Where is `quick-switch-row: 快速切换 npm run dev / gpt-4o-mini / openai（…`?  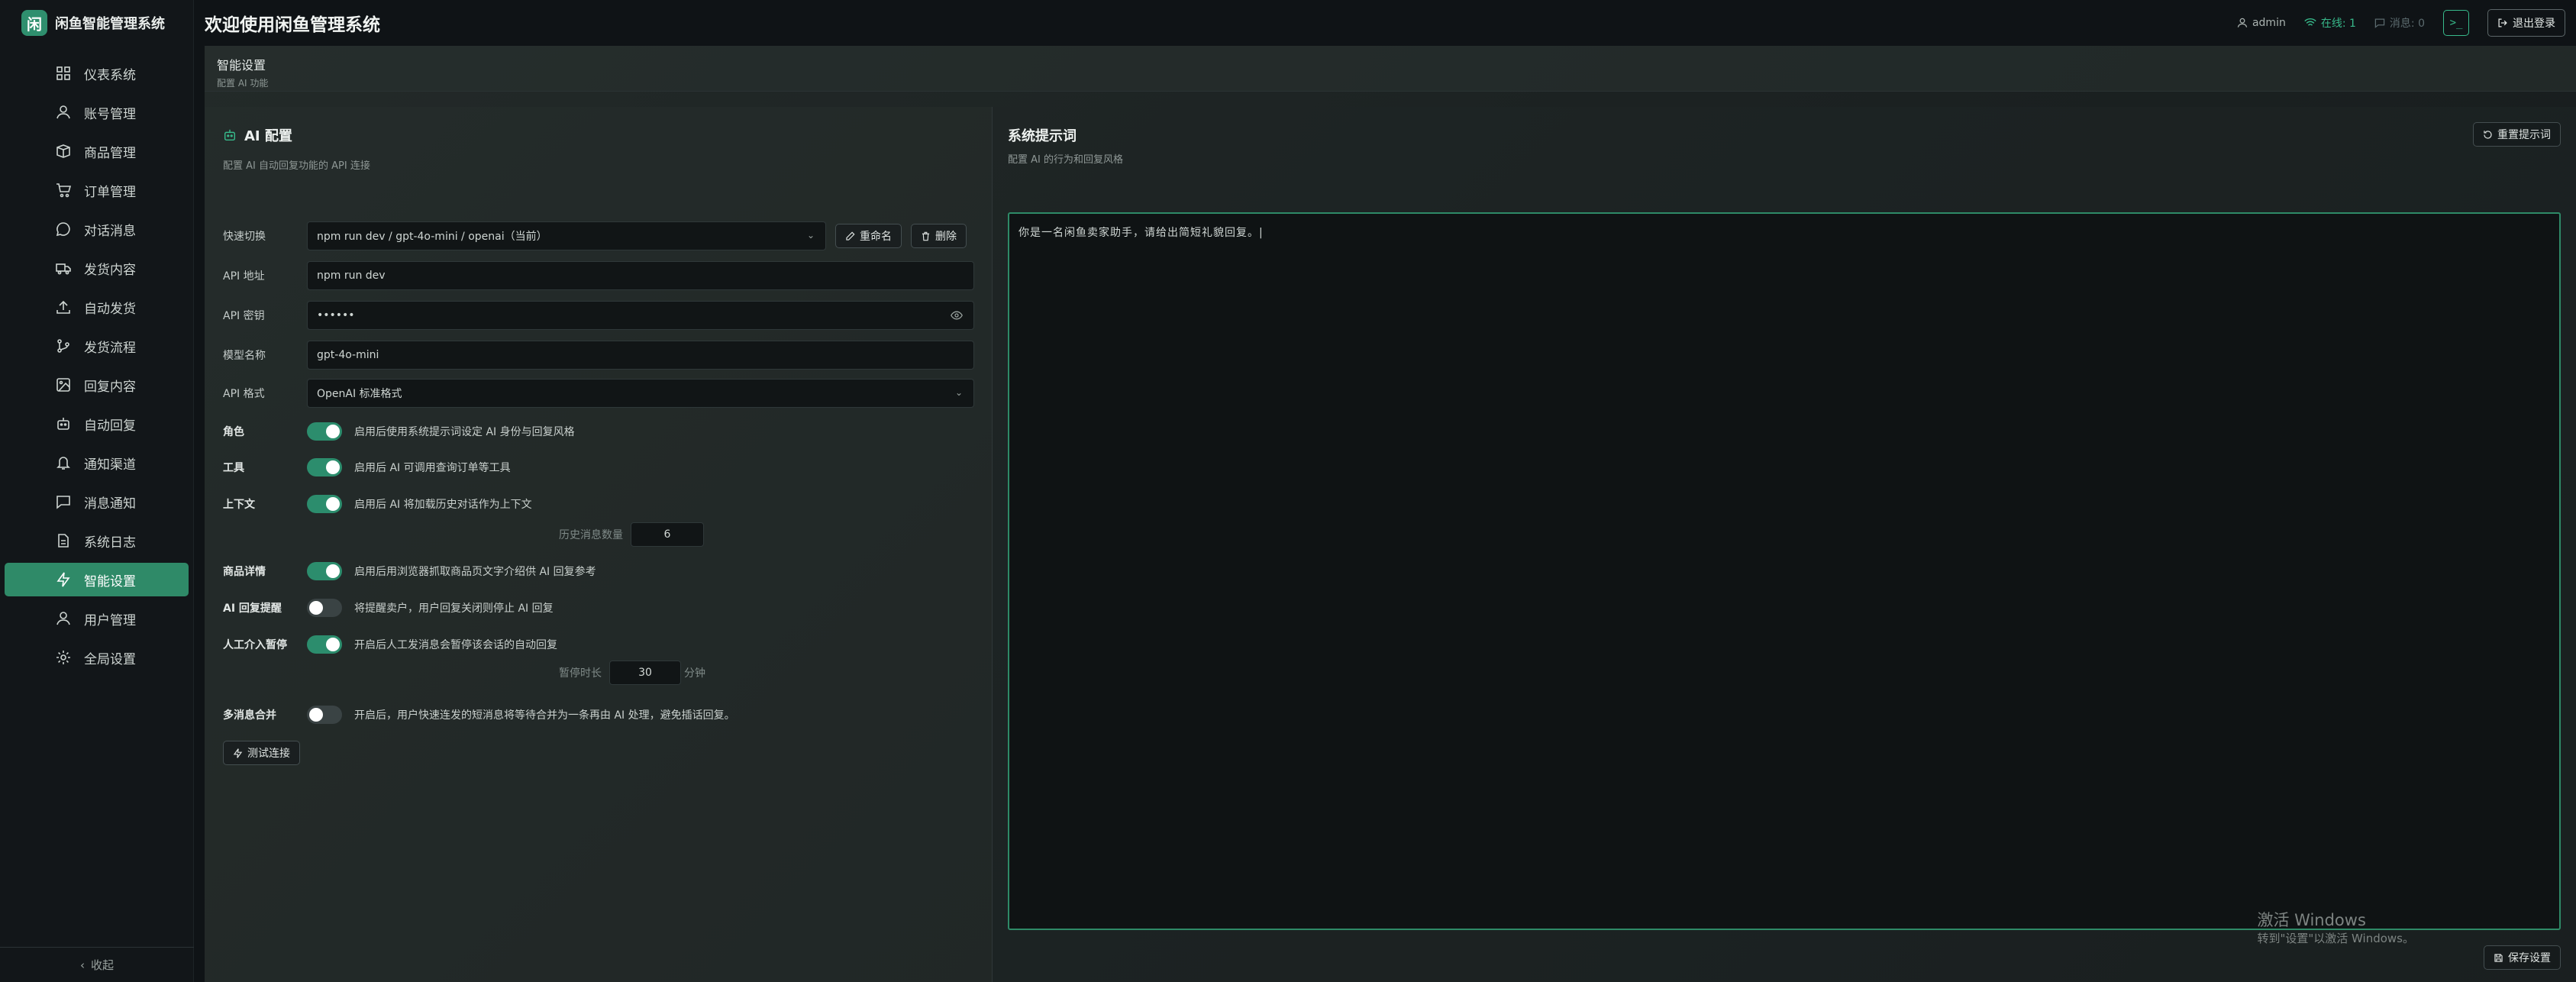 quick-switch-row: 快速切换 npm run dev / gpt-4o-mini / openai（… is located at coordinates (595, 235).